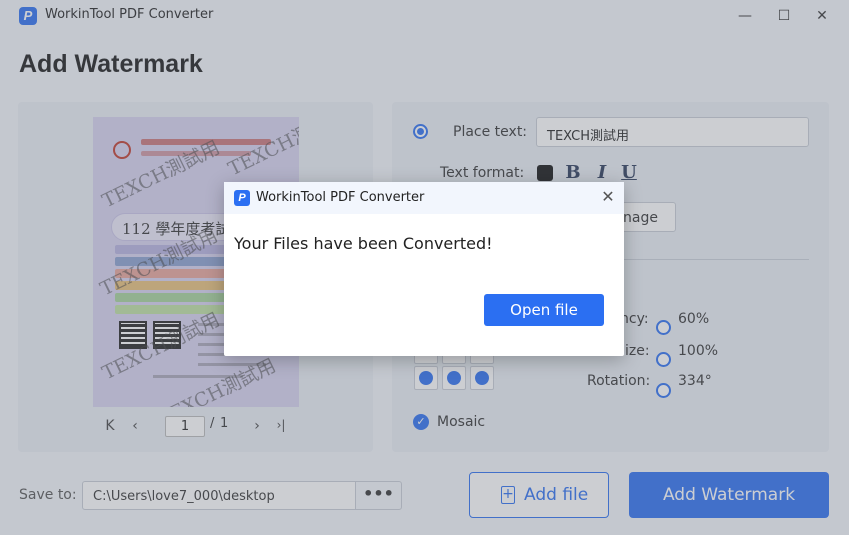 This screenshot has height=535, width=849. What do you see at coordinates (363, 243) in the screenshot?
I see `dialog-message: Your Files have been Converted!` at bounding box center [363, 243].